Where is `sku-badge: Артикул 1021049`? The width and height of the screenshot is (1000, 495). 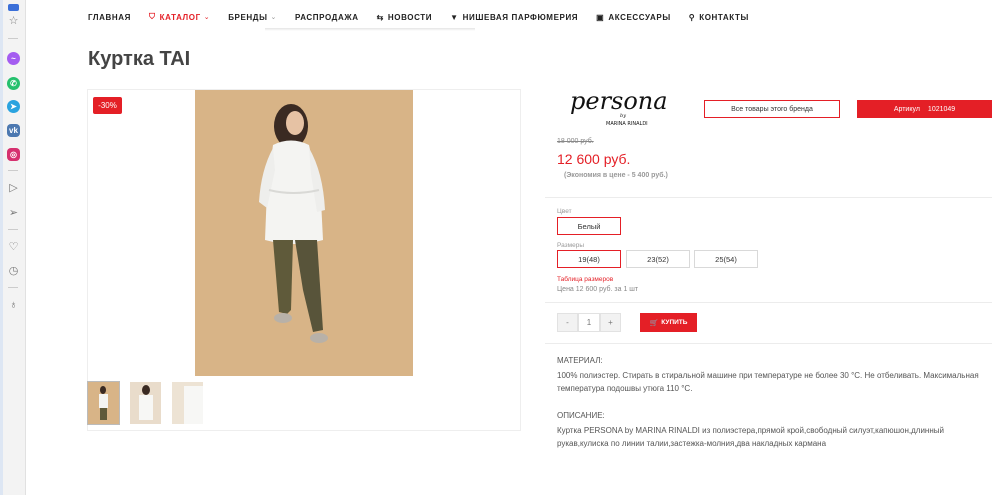
sku-badge: Артикул 1021049 is located at coordinates (924, 109).